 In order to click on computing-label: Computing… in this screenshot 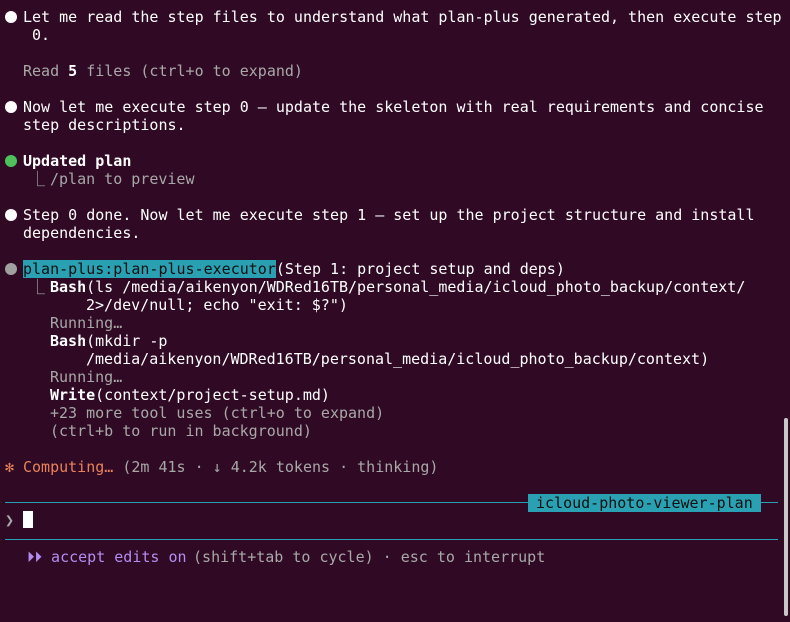, I will do `click(68, 467)`.